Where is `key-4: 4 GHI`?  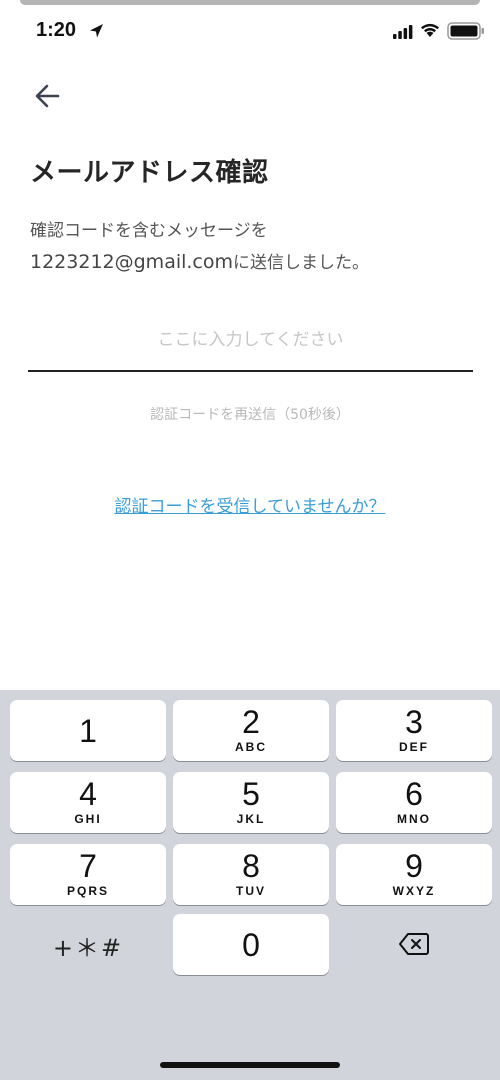 key-4: 4 GHI is located at coordinates (88, 802).